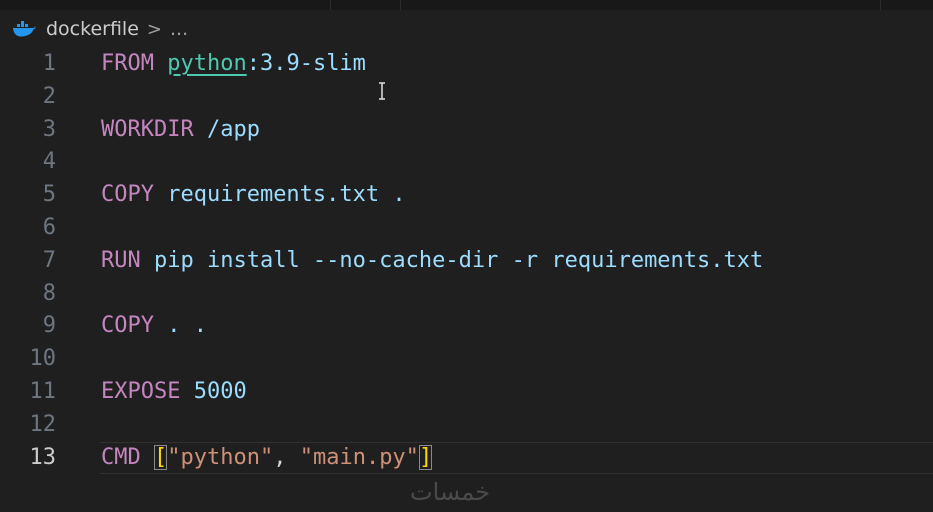 Image resolution: width=933 pixels, height=512 pixels. What do you see at coordinates (279, 195) in the screenshot?
I see `code-token: requirements.txt .` at bounding box center [279, 195].